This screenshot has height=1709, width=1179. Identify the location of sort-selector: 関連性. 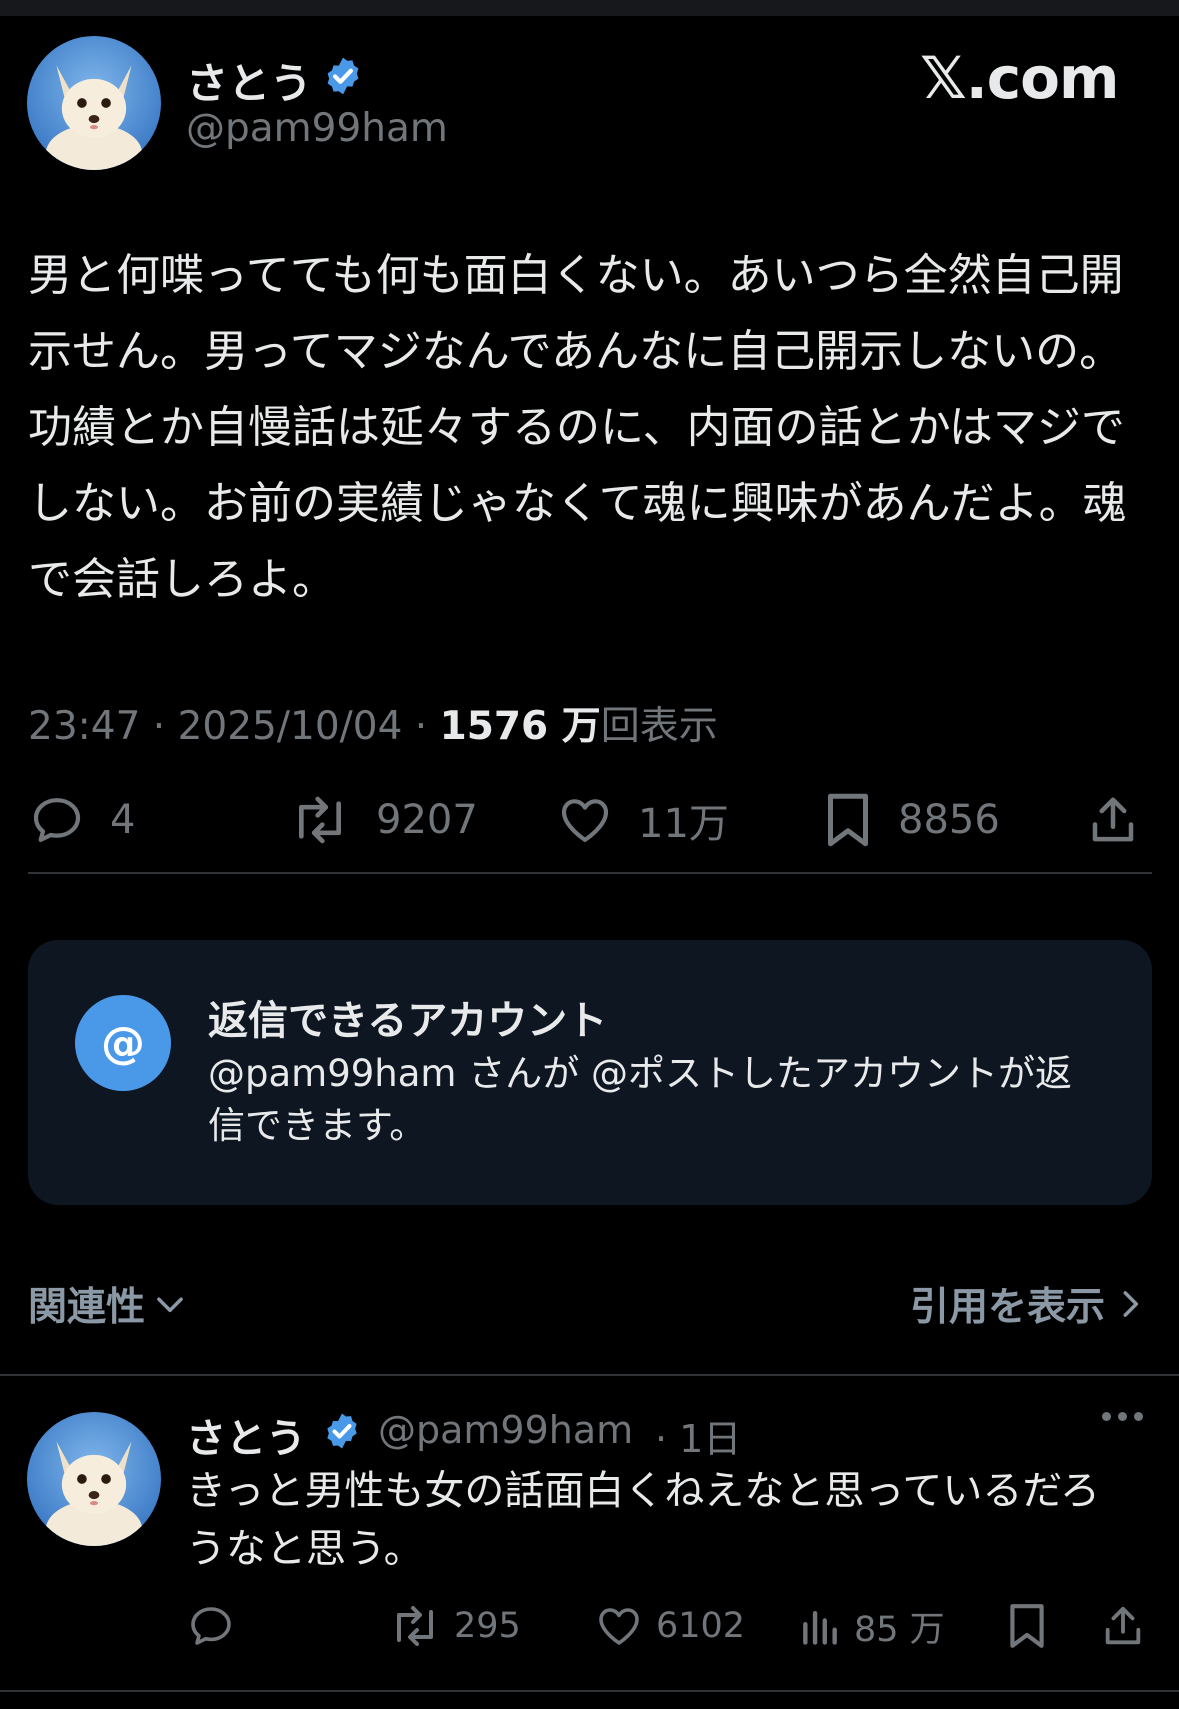
(108, 1304).